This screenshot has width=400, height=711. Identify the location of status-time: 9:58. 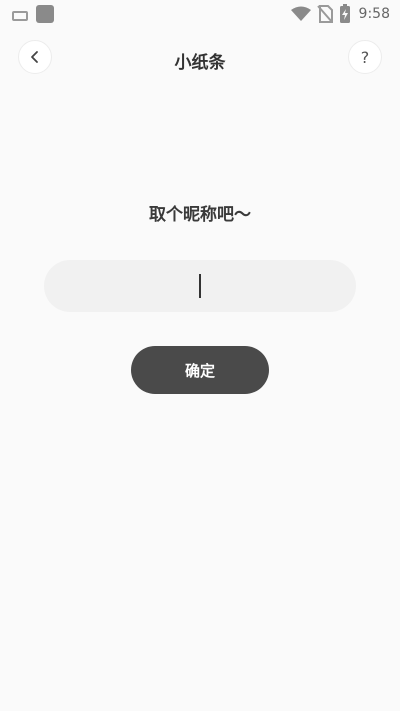
(374, 14).